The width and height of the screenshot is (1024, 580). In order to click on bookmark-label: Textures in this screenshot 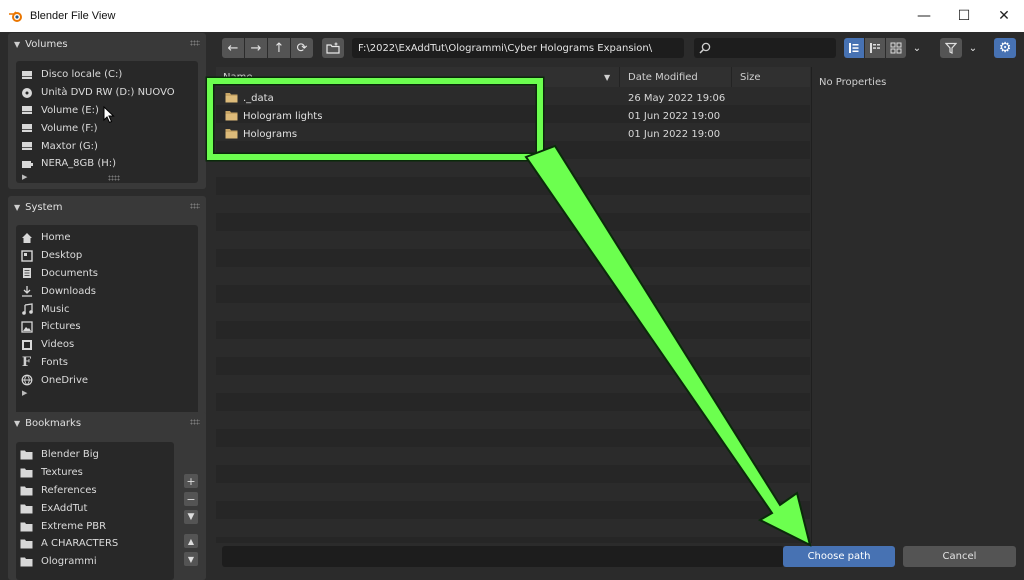, I will do `click(62, 473)`.